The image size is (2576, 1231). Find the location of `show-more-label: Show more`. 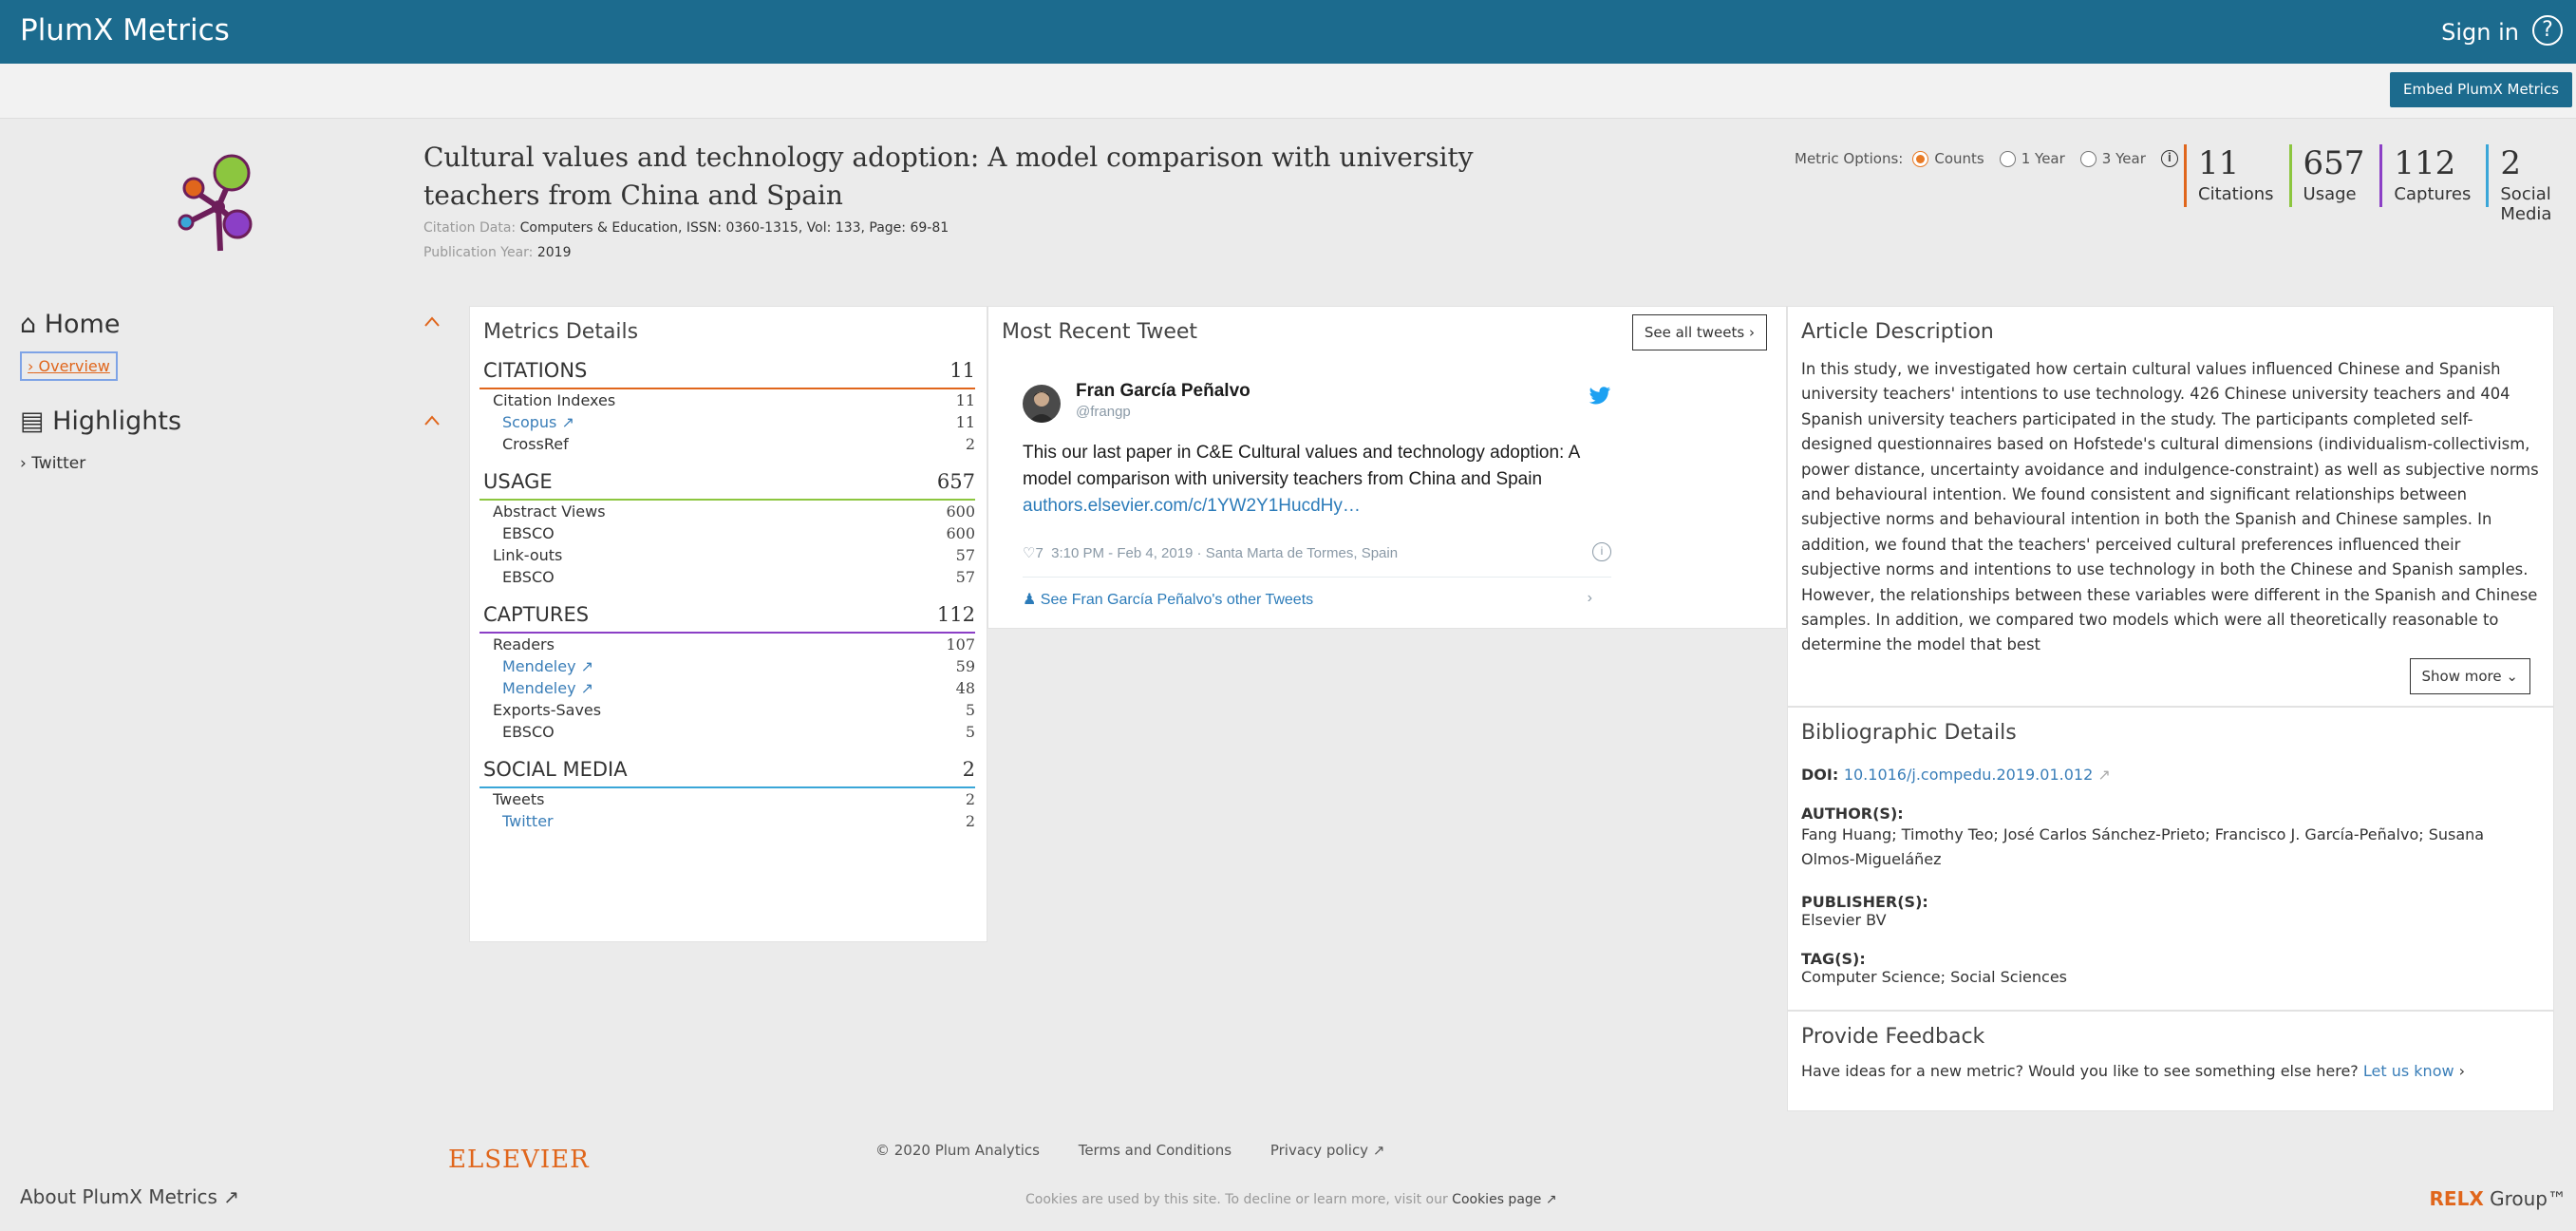

show-more-label: Show more is located at coordinates (2461, 676).